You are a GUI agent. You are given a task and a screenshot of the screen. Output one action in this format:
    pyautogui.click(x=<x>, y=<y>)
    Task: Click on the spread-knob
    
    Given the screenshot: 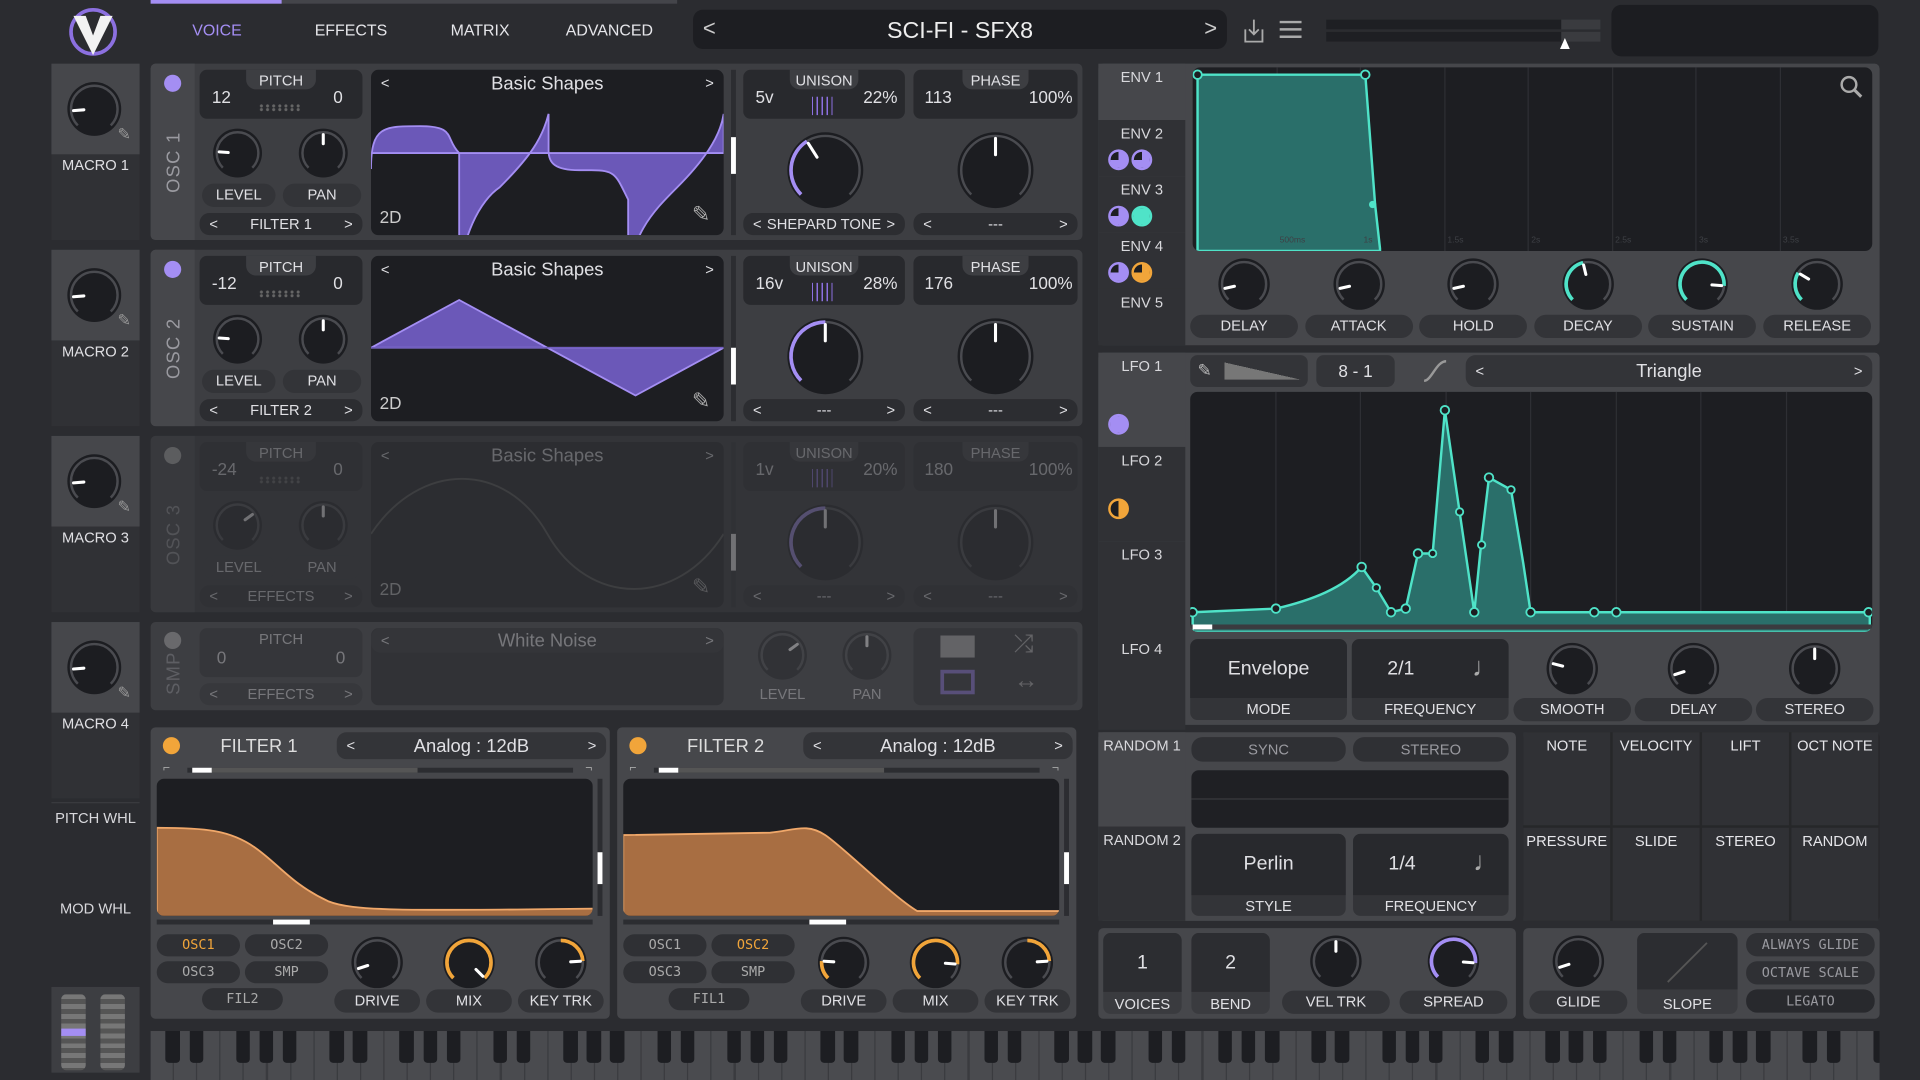 What is the action you would take?
    pyautogui.click(x=1454, y=961)
    